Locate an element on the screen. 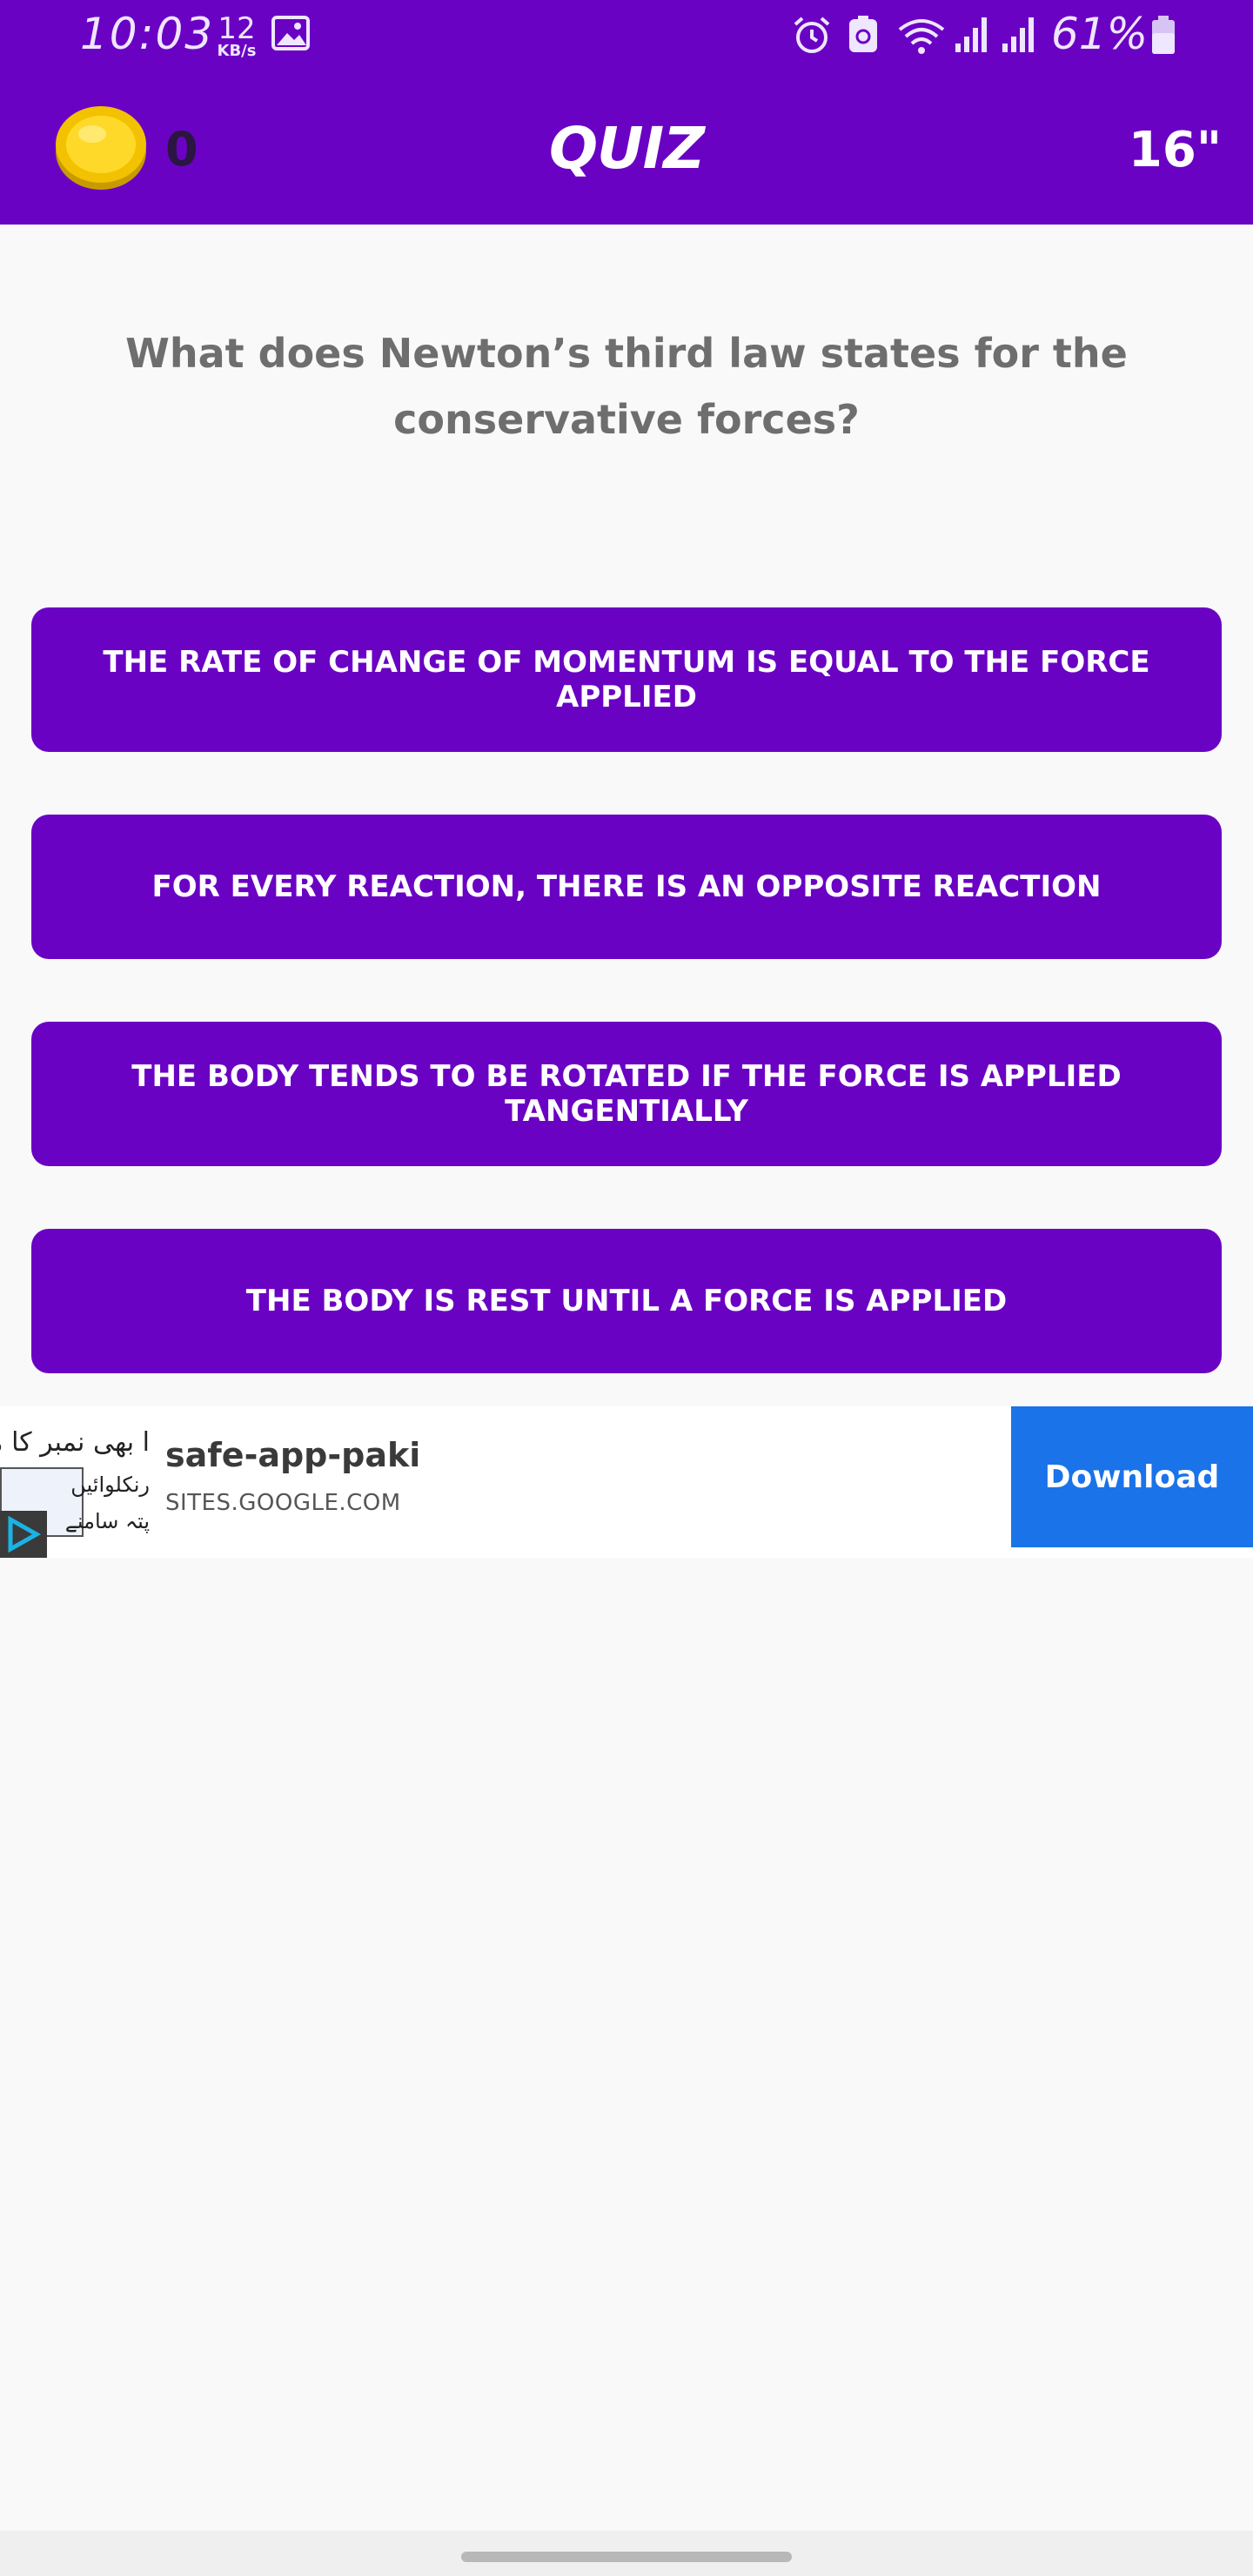  ad-thumb-text: ا بھی نمبر کا مکمل ریکارڈ is located at coordinates (75, 1442).